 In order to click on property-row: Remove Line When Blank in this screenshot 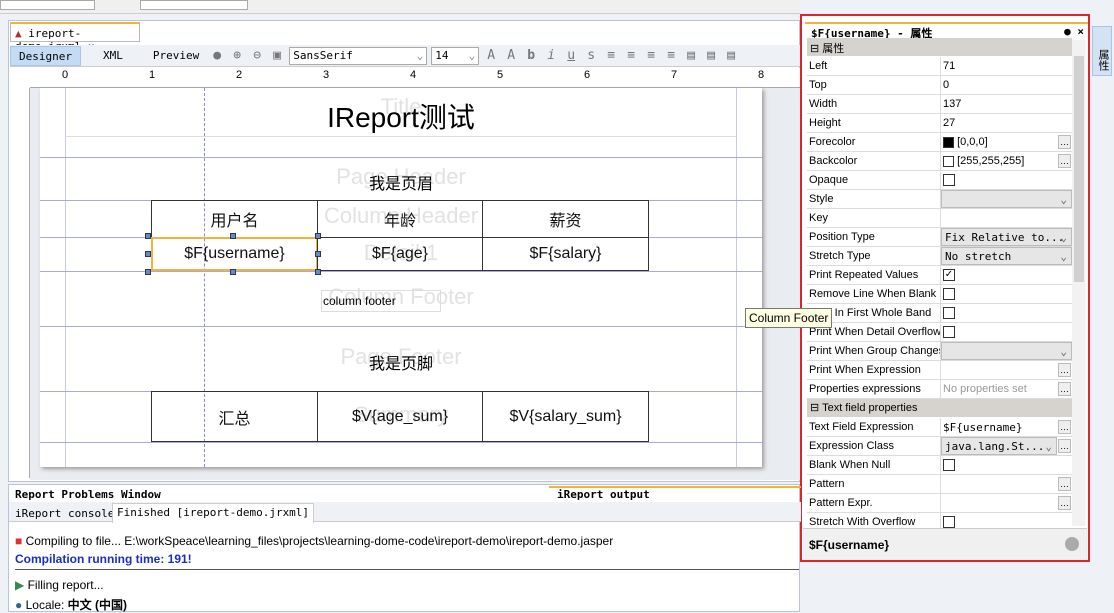, I will do `click(939, 294)`.